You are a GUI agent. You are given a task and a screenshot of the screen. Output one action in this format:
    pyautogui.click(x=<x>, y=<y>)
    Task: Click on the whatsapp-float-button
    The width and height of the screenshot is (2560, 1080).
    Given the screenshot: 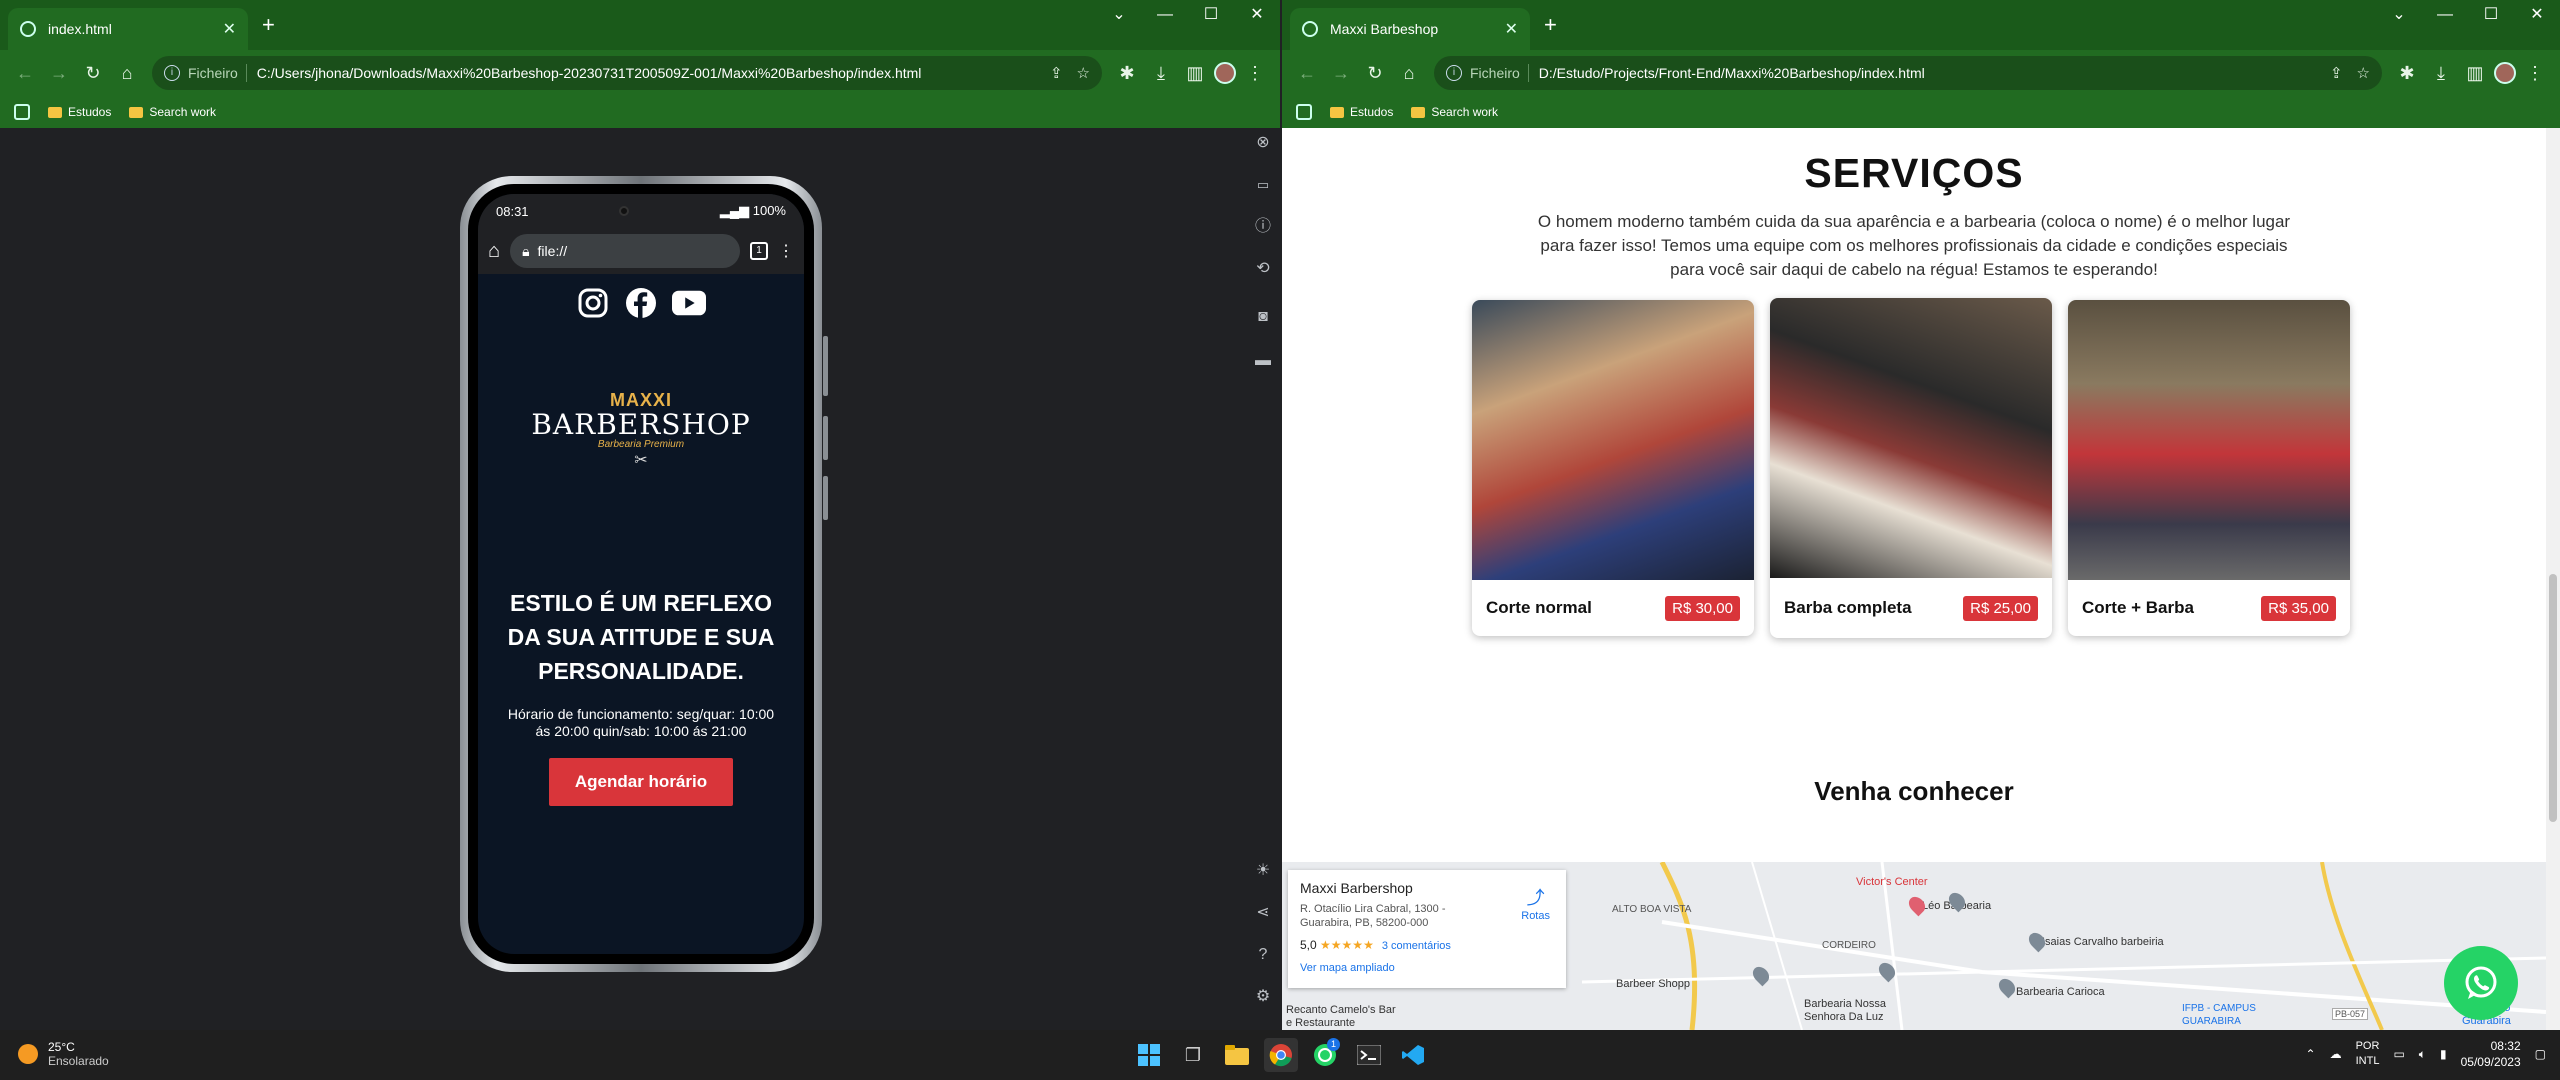 What is the action you would take?
    pyautogui.click(x=2481, y=983)
    